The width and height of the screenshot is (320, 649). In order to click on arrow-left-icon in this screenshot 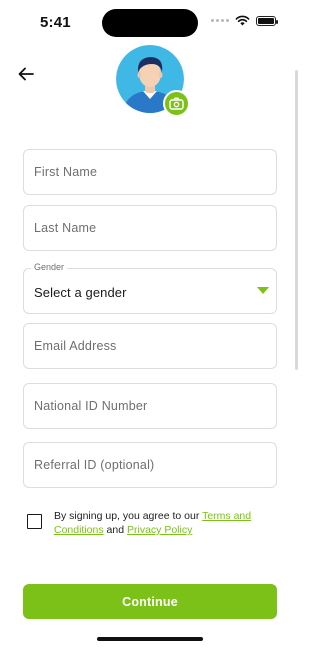, I will do `click(26, 74)`.